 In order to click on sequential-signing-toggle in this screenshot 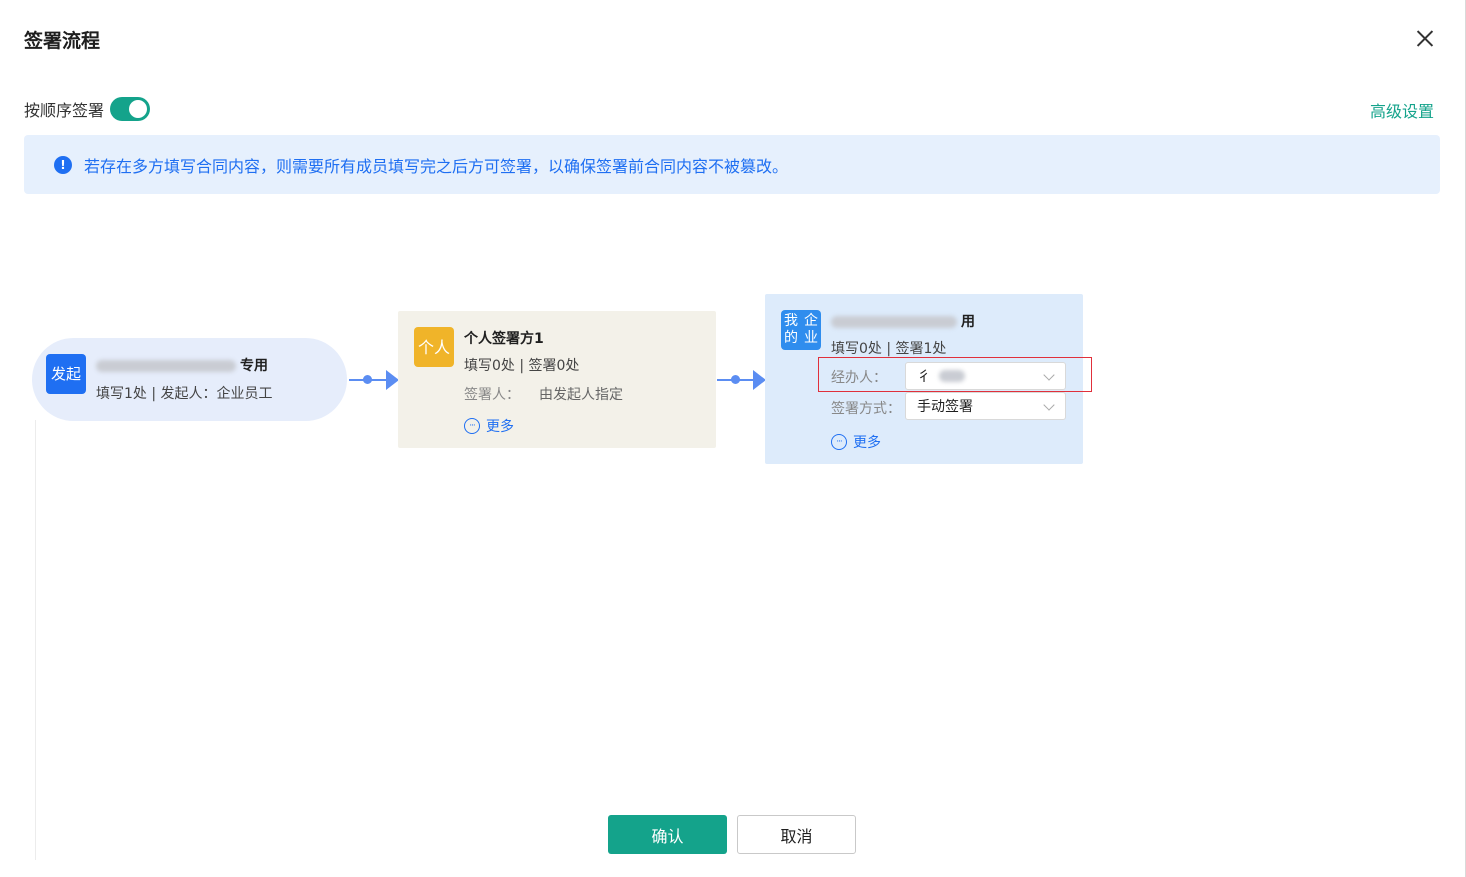, I will do `click(130, 109)`.